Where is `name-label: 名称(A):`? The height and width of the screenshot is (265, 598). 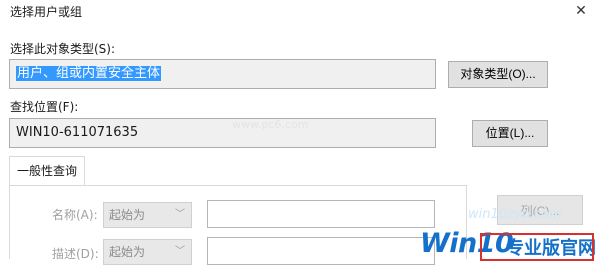
name-label: 名称(A): is located at coordinates (75, 215).